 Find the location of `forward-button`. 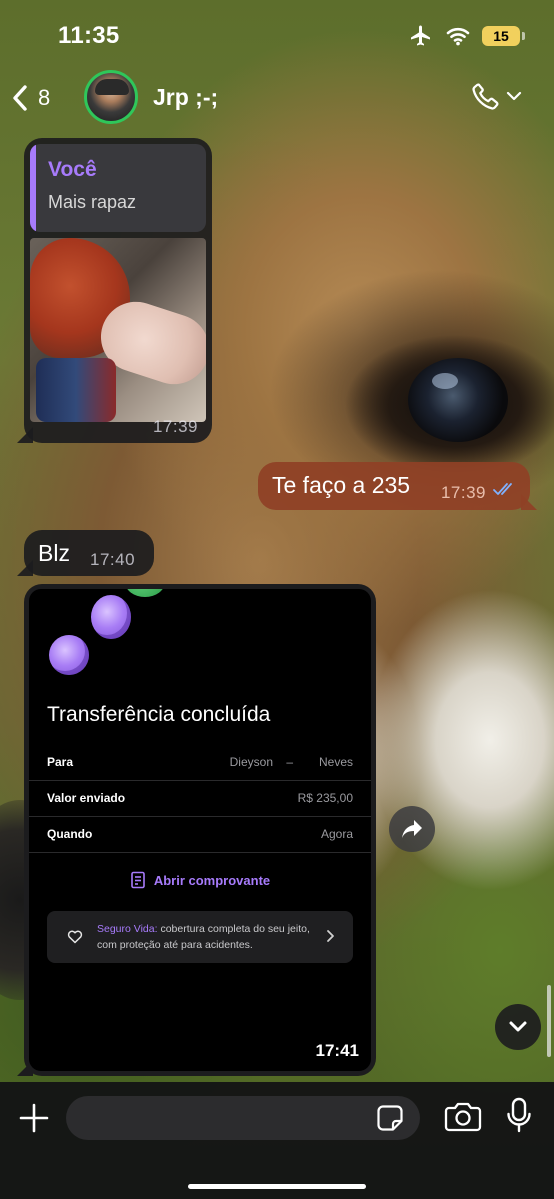

forward-button is located at coordinates (412, 829).